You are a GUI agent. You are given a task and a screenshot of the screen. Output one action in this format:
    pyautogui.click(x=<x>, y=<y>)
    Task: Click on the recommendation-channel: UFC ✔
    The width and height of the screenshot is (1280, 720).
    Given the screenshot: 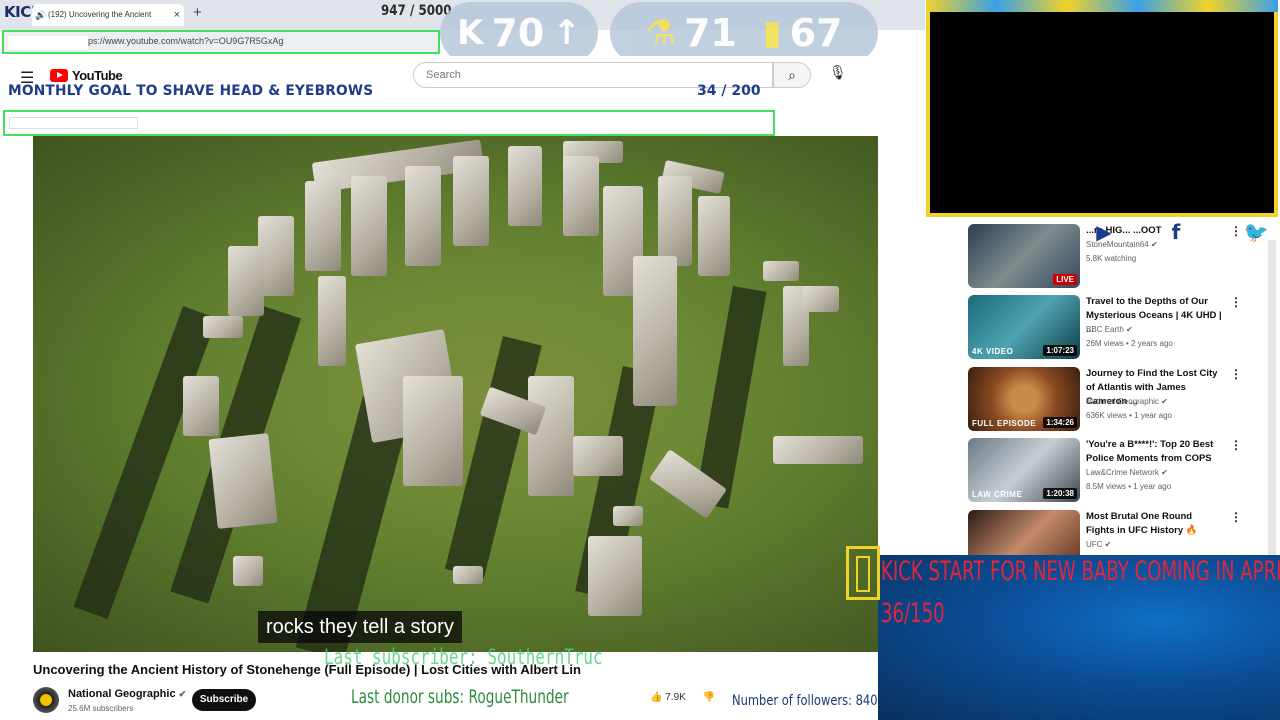 What is the action you would take?
    pyautogui.click(x=1098, y=544)
    